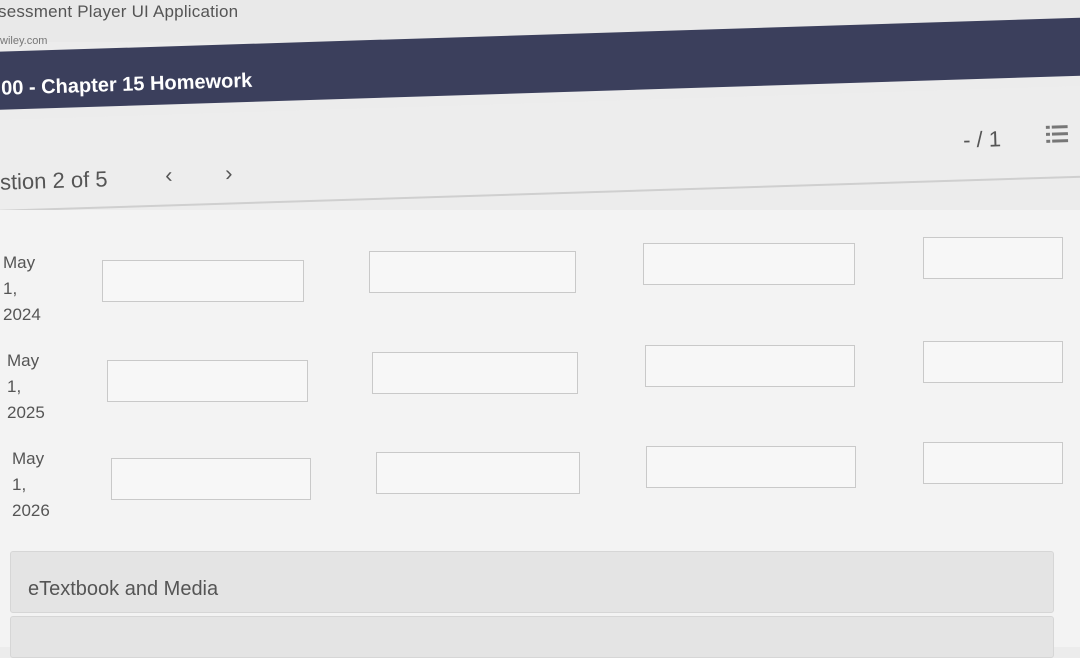 Image resolution: width=1080 pixels, height=658 pixels. Describe the element at coordinates (26, 412) in the screenshot. I see `row-year: 2025` at that location.